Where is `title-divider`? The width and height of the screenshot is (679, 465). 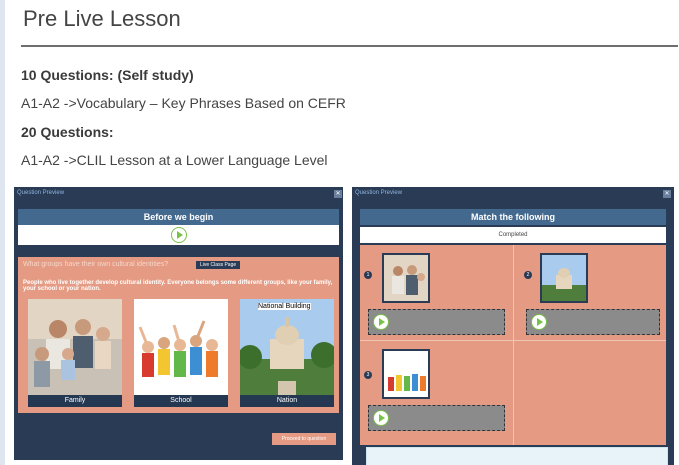
title-divider is located at coordinates (349, 46).